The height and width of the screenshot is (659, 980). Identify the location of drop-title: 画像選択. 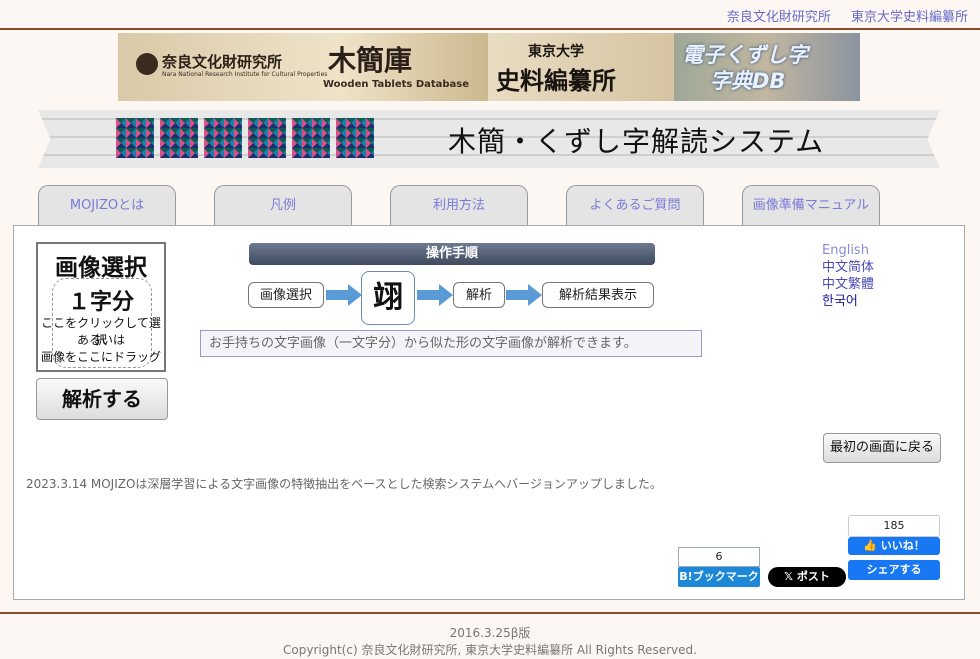
(101, 268).